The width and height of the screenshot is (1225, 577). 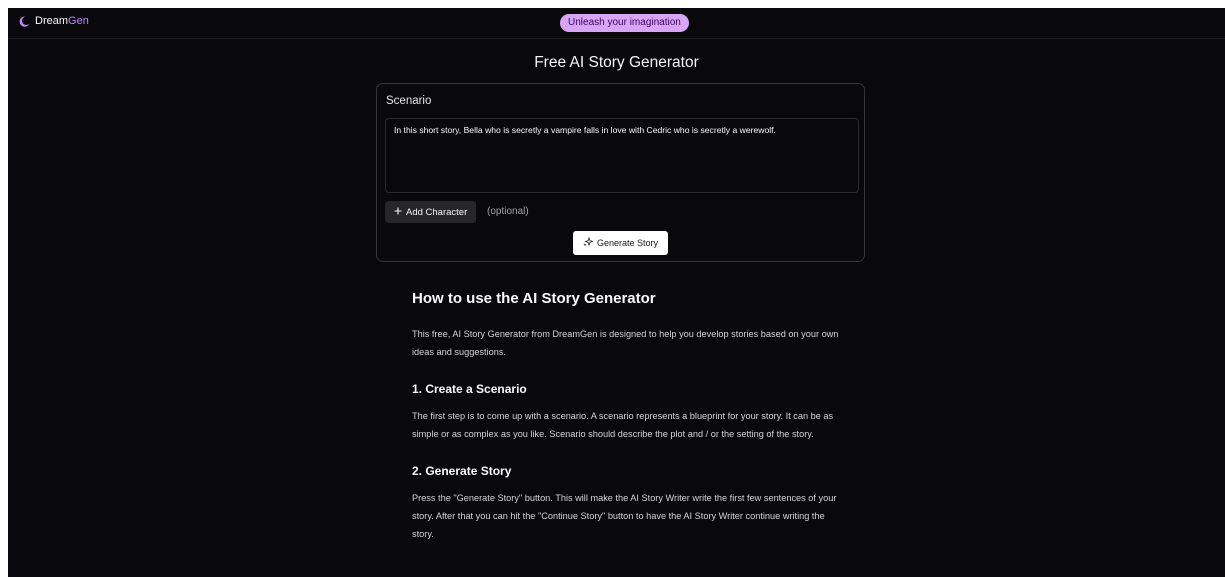 What do you see at coordinates (24, 21) in the screenshot?
I see `crescent-moon-icon` at bounding box center [24, 21].